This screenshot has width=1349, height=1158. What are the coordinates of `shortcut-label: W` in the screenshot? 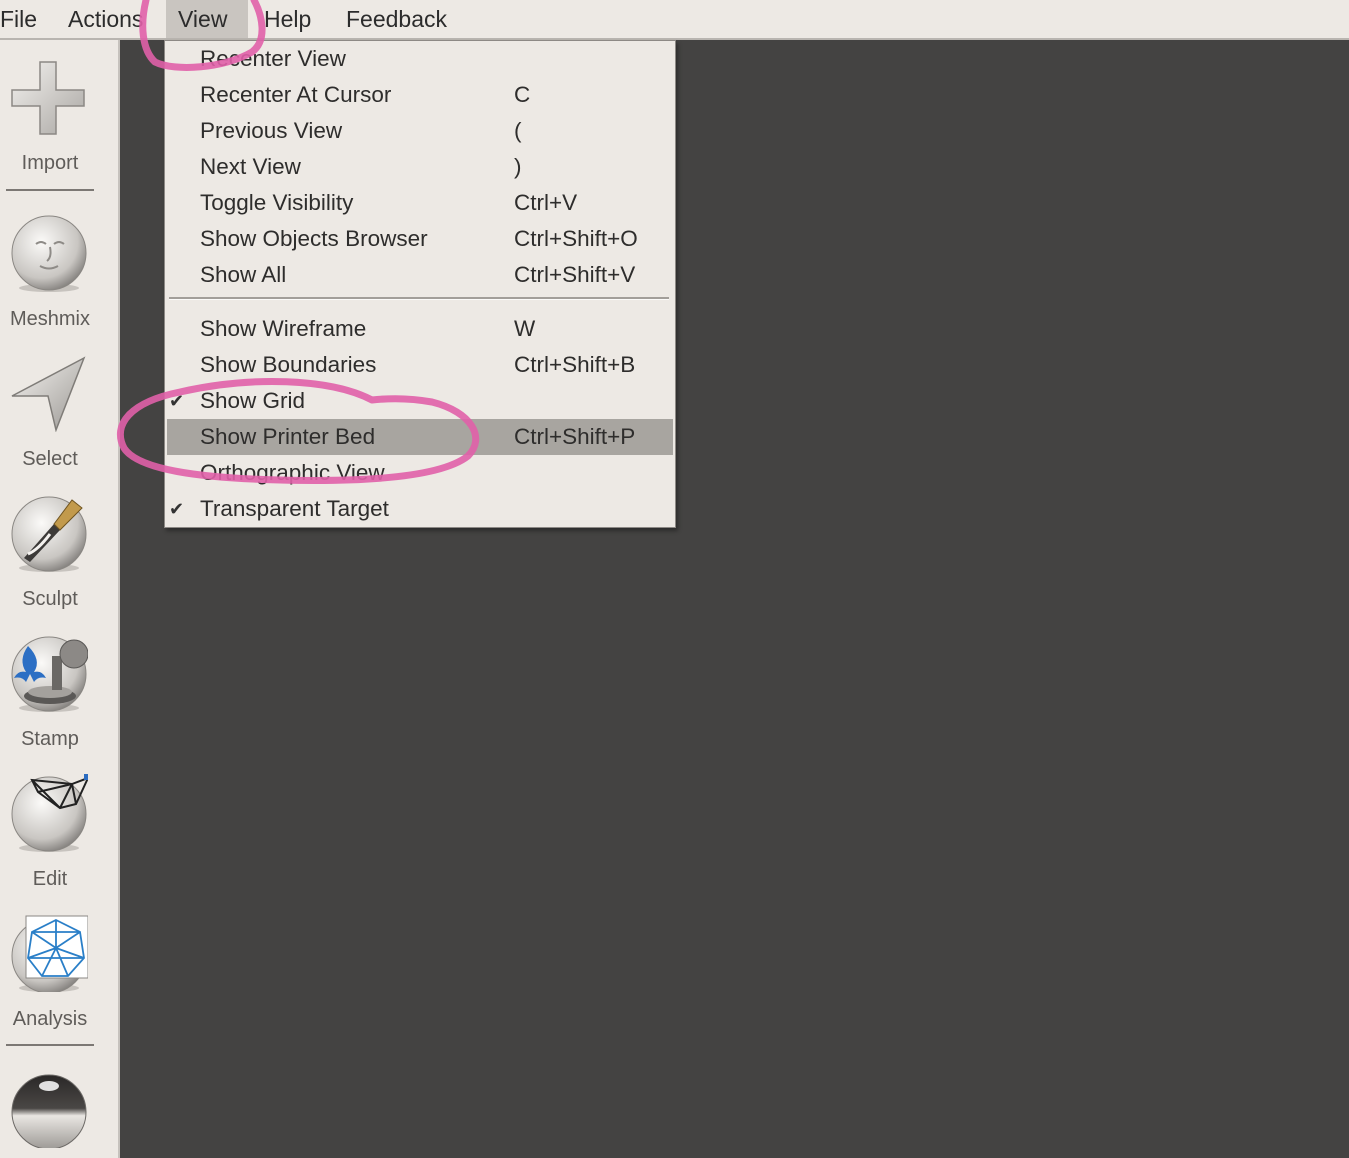 It's located at (525, 328).